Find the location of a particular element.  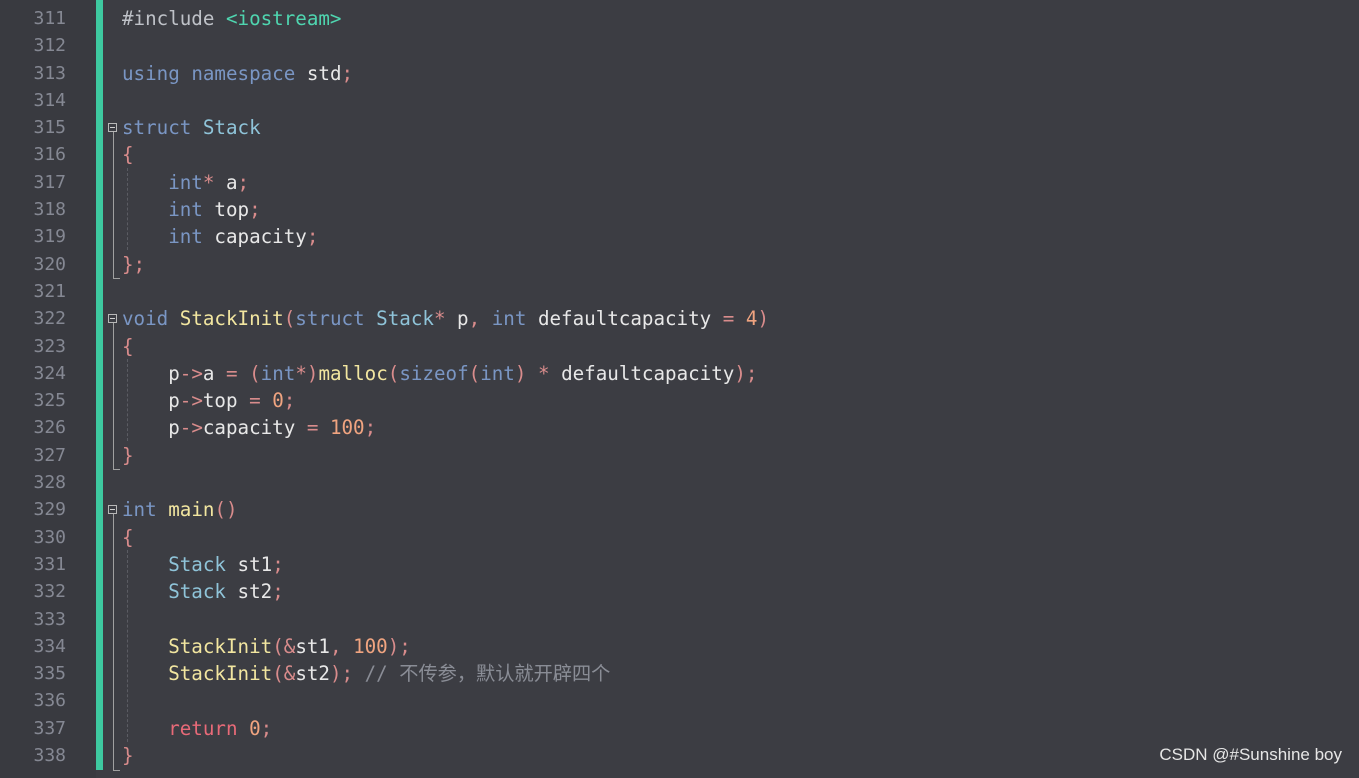

line-number: 330 is located at coordinates (49, 537).